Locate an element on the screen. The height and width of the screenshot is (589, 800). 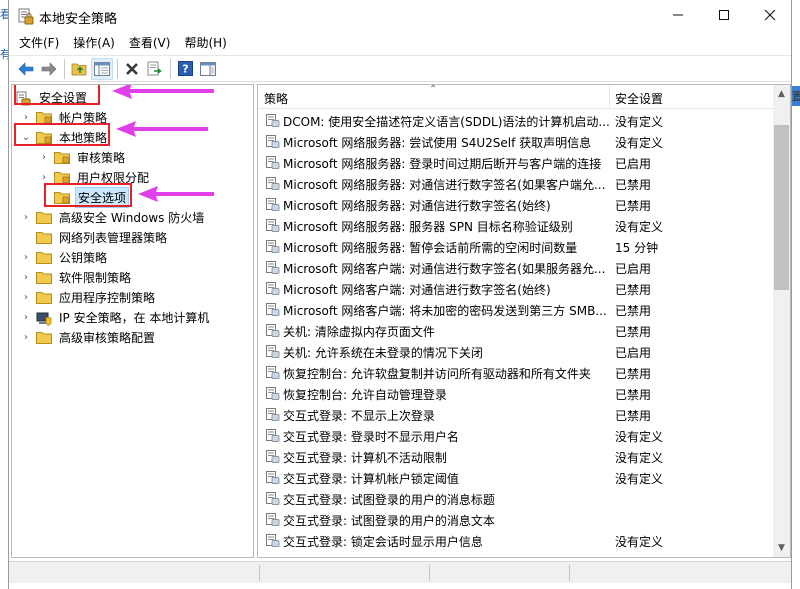
table-row: Microsoft 网络服务器: 暂停会话前所需的空闲时间数量 15 分钟 is located at coordinates (517, 246).